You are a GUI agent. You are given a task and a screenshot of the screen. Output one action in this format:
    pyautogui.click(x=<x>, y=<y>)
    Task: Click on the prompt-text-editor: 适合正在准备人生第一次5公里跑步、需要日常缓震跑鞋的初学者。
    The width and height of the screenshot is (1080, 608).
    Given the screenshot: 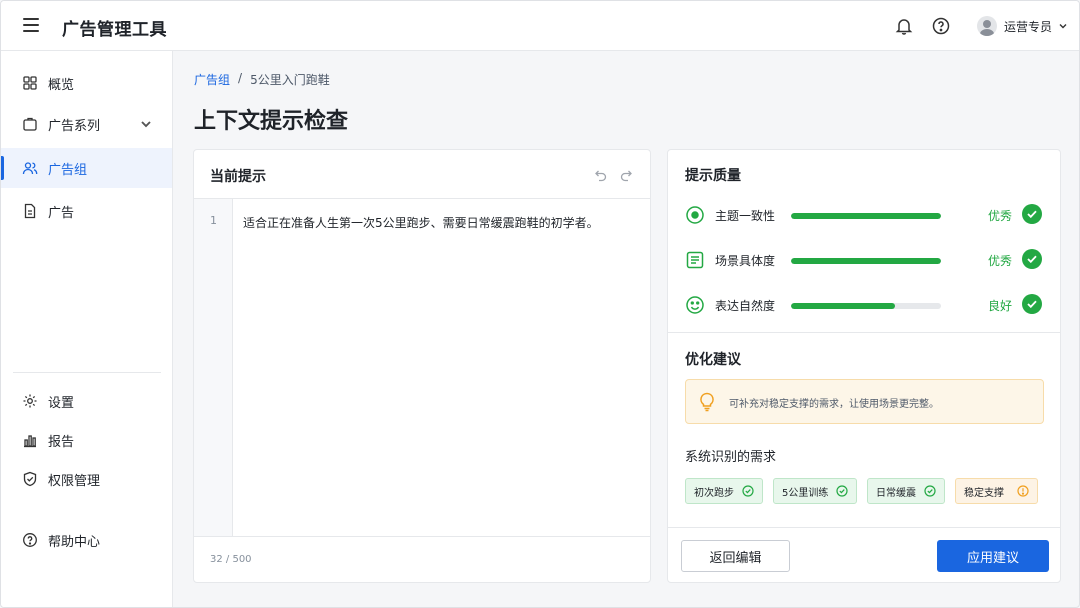 What is the action you would take?
    pyautogui.click(x=421, y=222)
    